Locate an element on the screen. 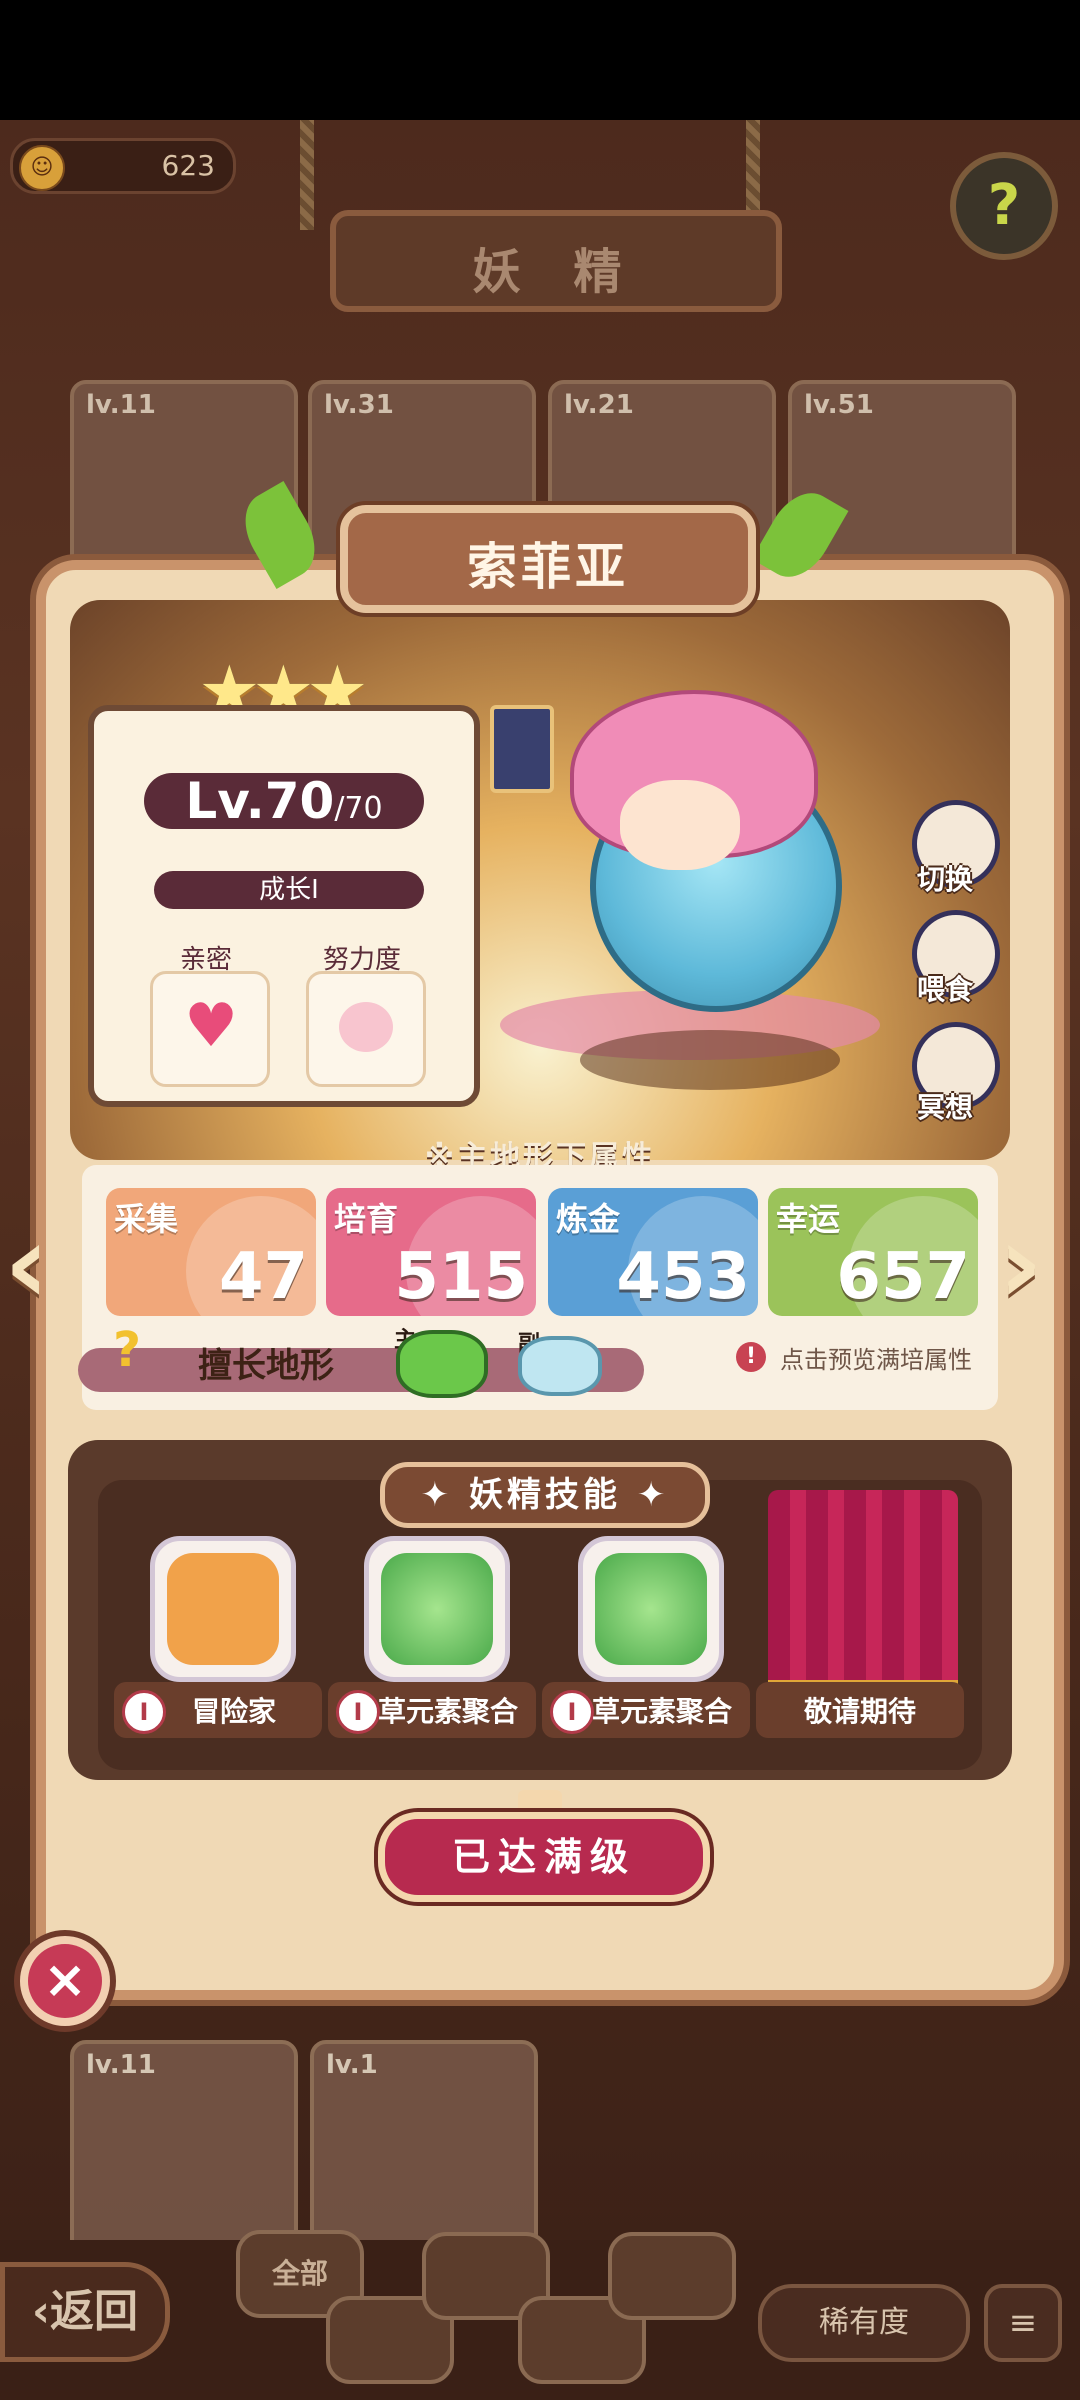 The image size is (1080, 2400). feed-label: 喂食 is located at coordinates (944, 989).